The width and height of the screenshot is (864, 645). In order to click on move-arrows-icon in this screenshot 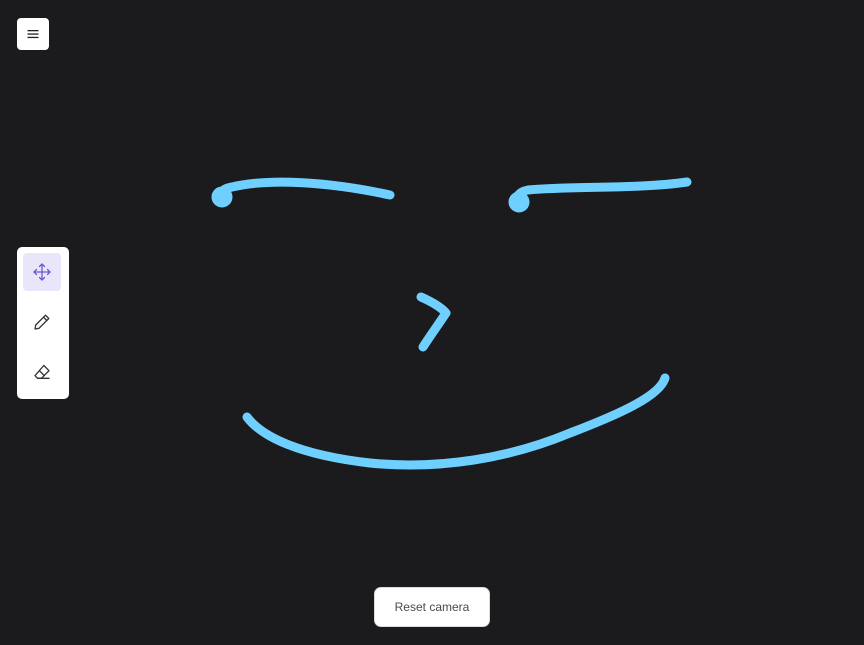, I will do `click(42, 272)`.